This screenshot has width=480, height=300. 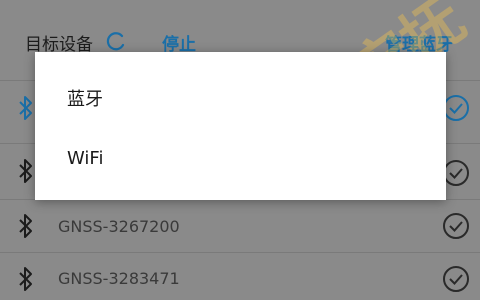 What do you see at coordinates (119, 226) in the screenshot?
I see `device-name: GNSS-3267200` at bounding box center [119, 226].